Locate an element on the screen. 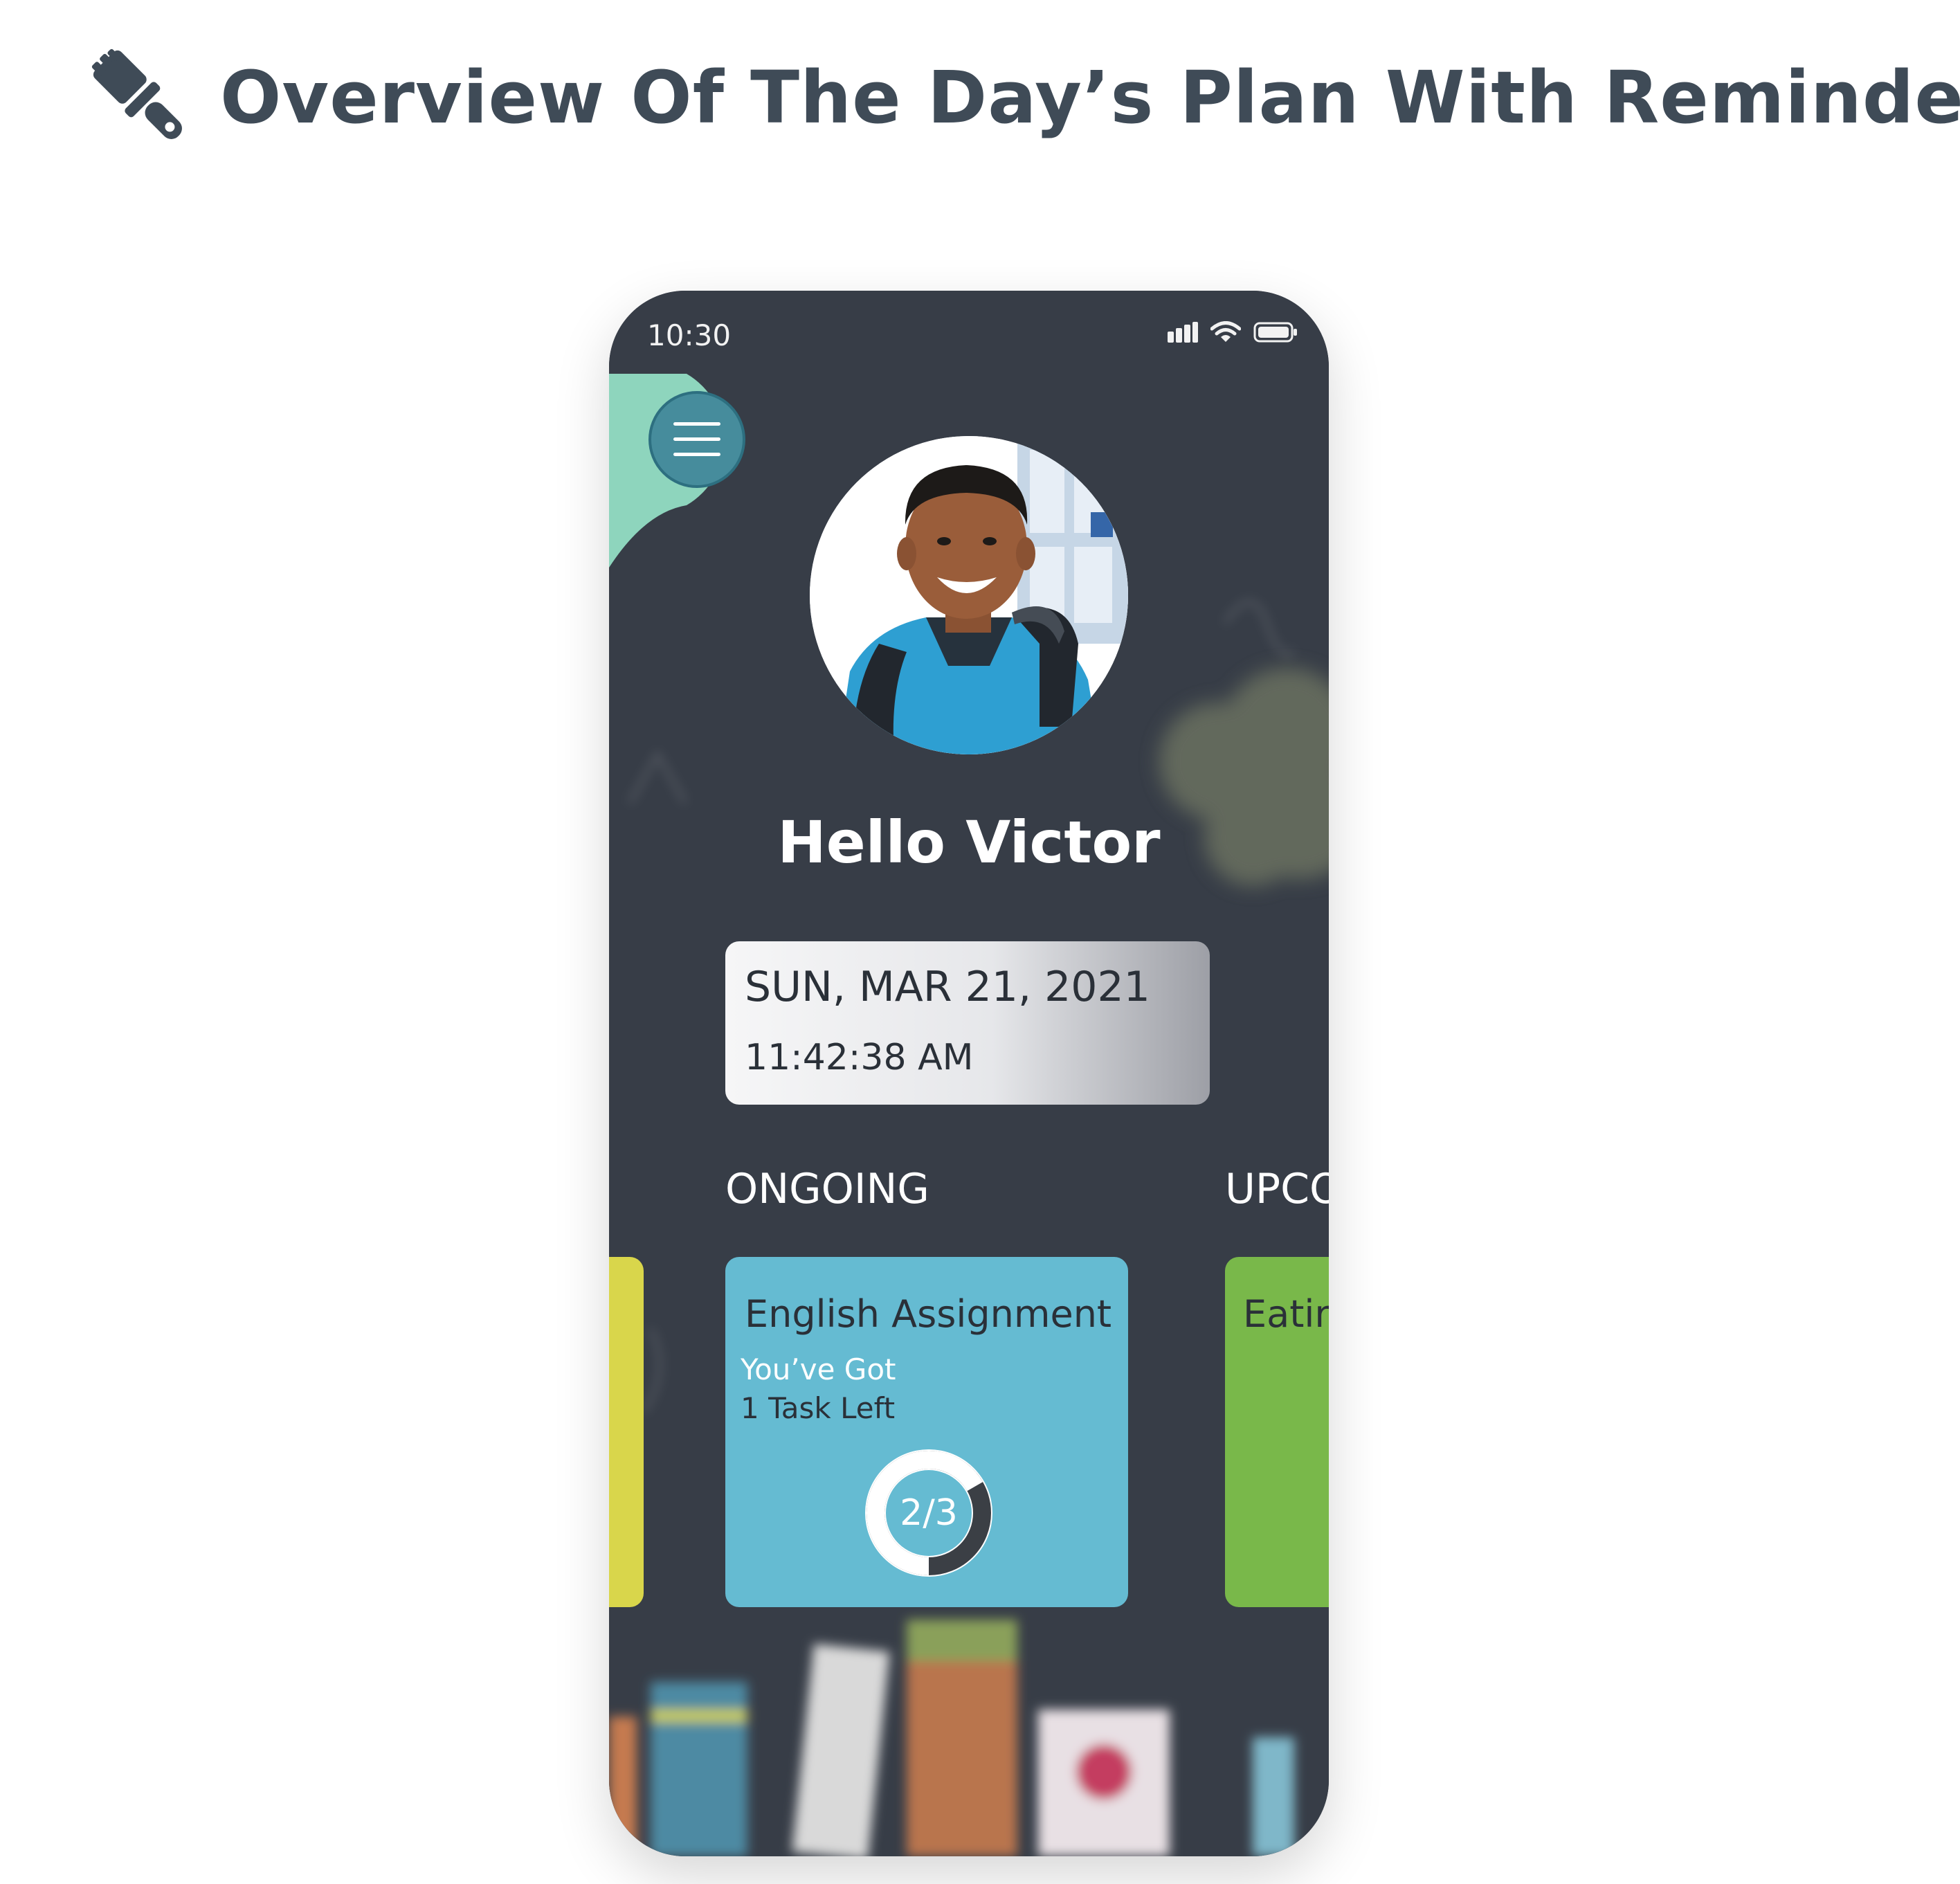 This screenshot has height=1884, width=1960. status-icons is located at coordinates (1233, 332).